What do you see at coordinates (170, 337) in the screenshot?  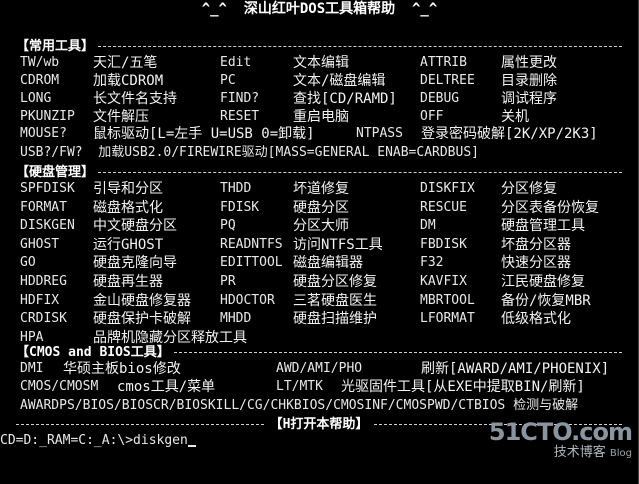 I see `command-desc: 品牌机隐藏分区释放工具` at bounding box center [170, 337].